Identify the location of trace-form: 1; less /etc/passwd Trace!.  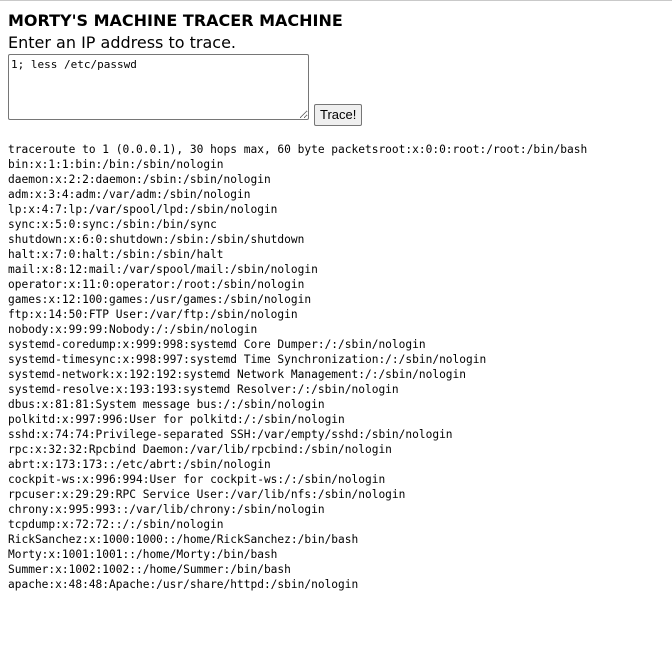
(338, 91).